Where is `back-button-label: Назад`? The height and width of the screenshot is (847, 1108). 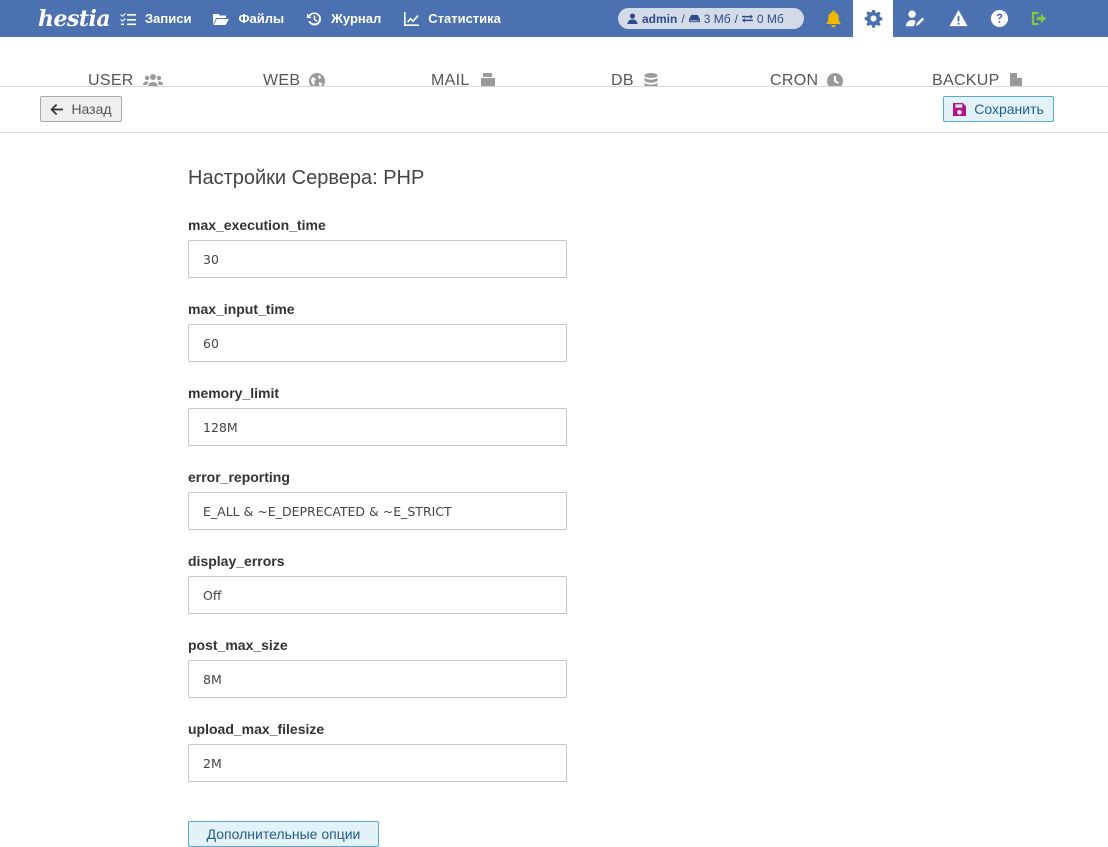 back-button-label: Назад is located at coordinates (91, 109).